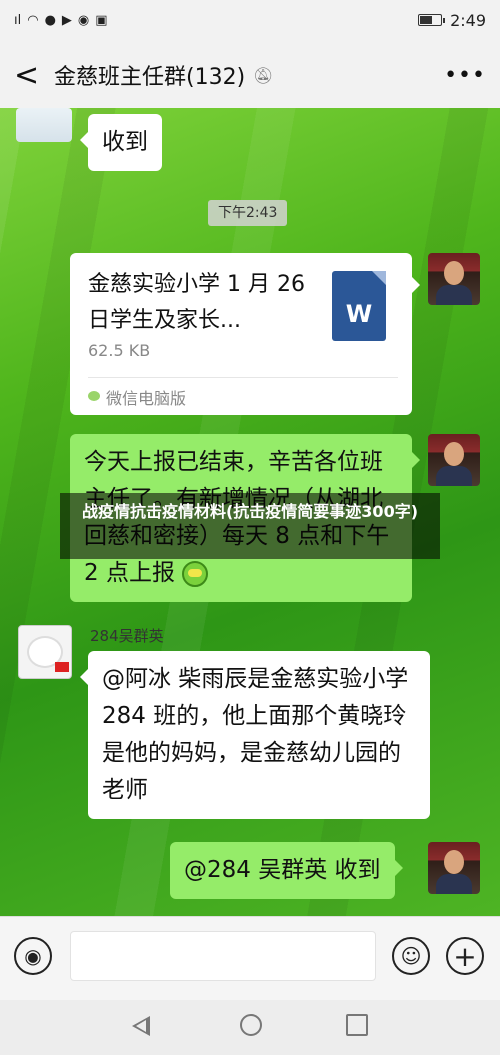  I want to click on more-button: •••, so click(465, 75).